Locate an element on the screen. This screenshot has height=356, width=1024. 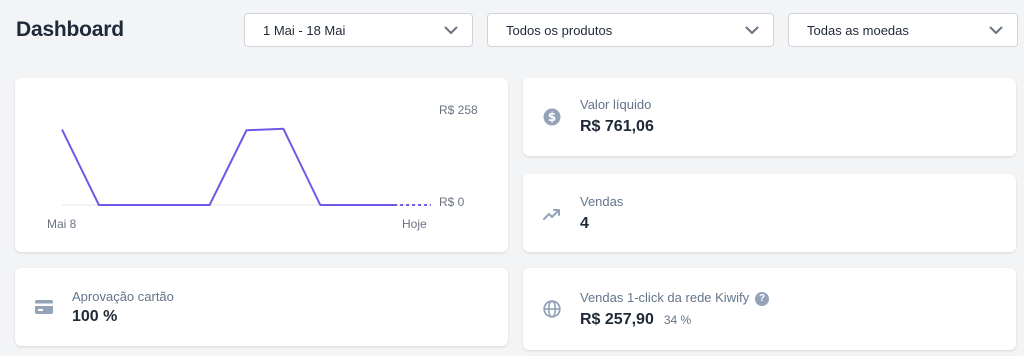
x-axis-end-label: Hoje is located at coordinates (414, 224).